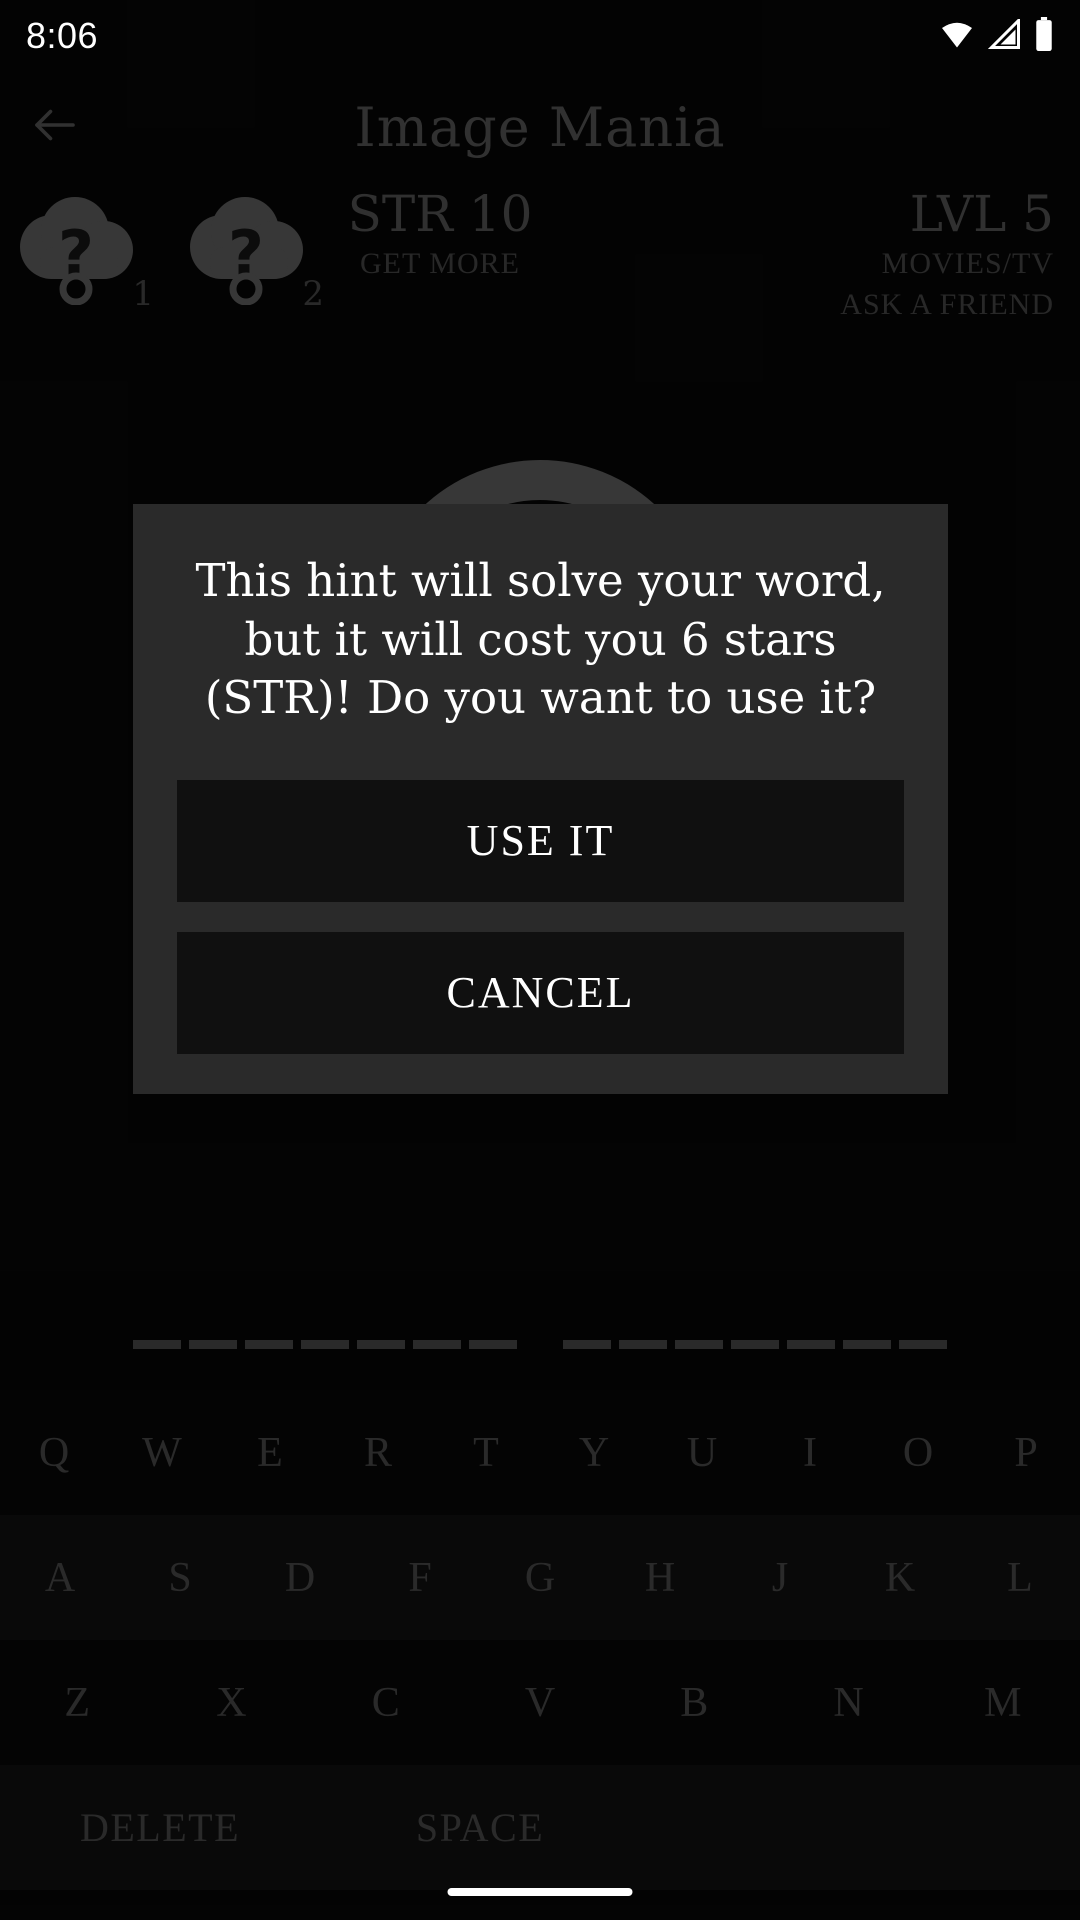 Image resolution: width=1080 pixels, height=1920 pixels. What do you see at coordinates (848, 1702) in the screenshot?
I see `key-n: N` at bounding box center [848, 1702].